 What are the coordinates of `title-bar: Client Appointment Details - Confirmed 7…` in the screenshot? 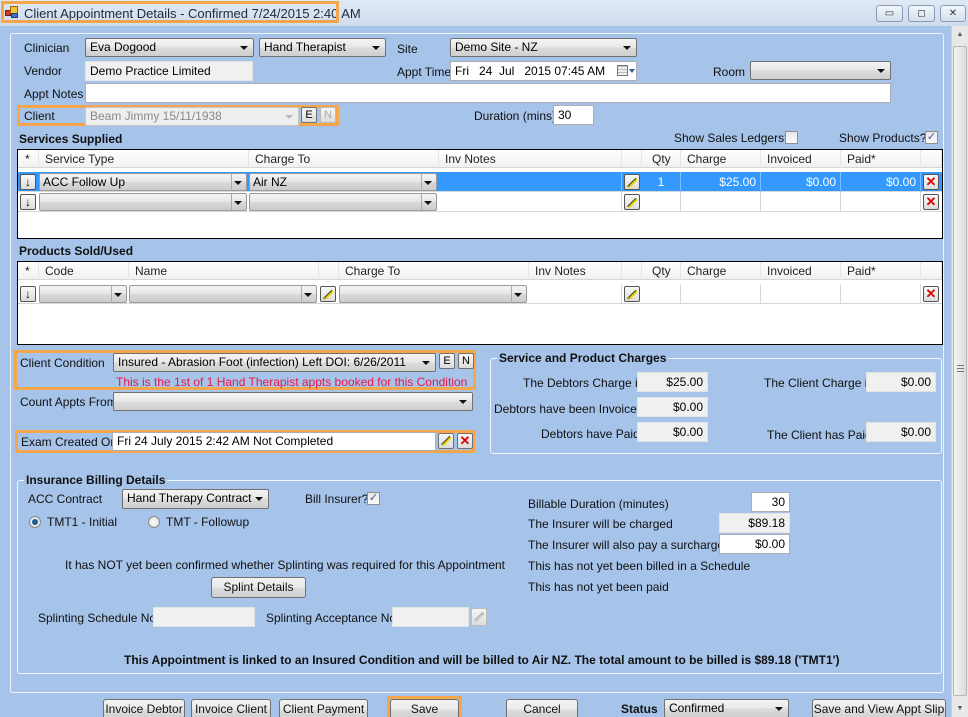 It's located at (484, 13).